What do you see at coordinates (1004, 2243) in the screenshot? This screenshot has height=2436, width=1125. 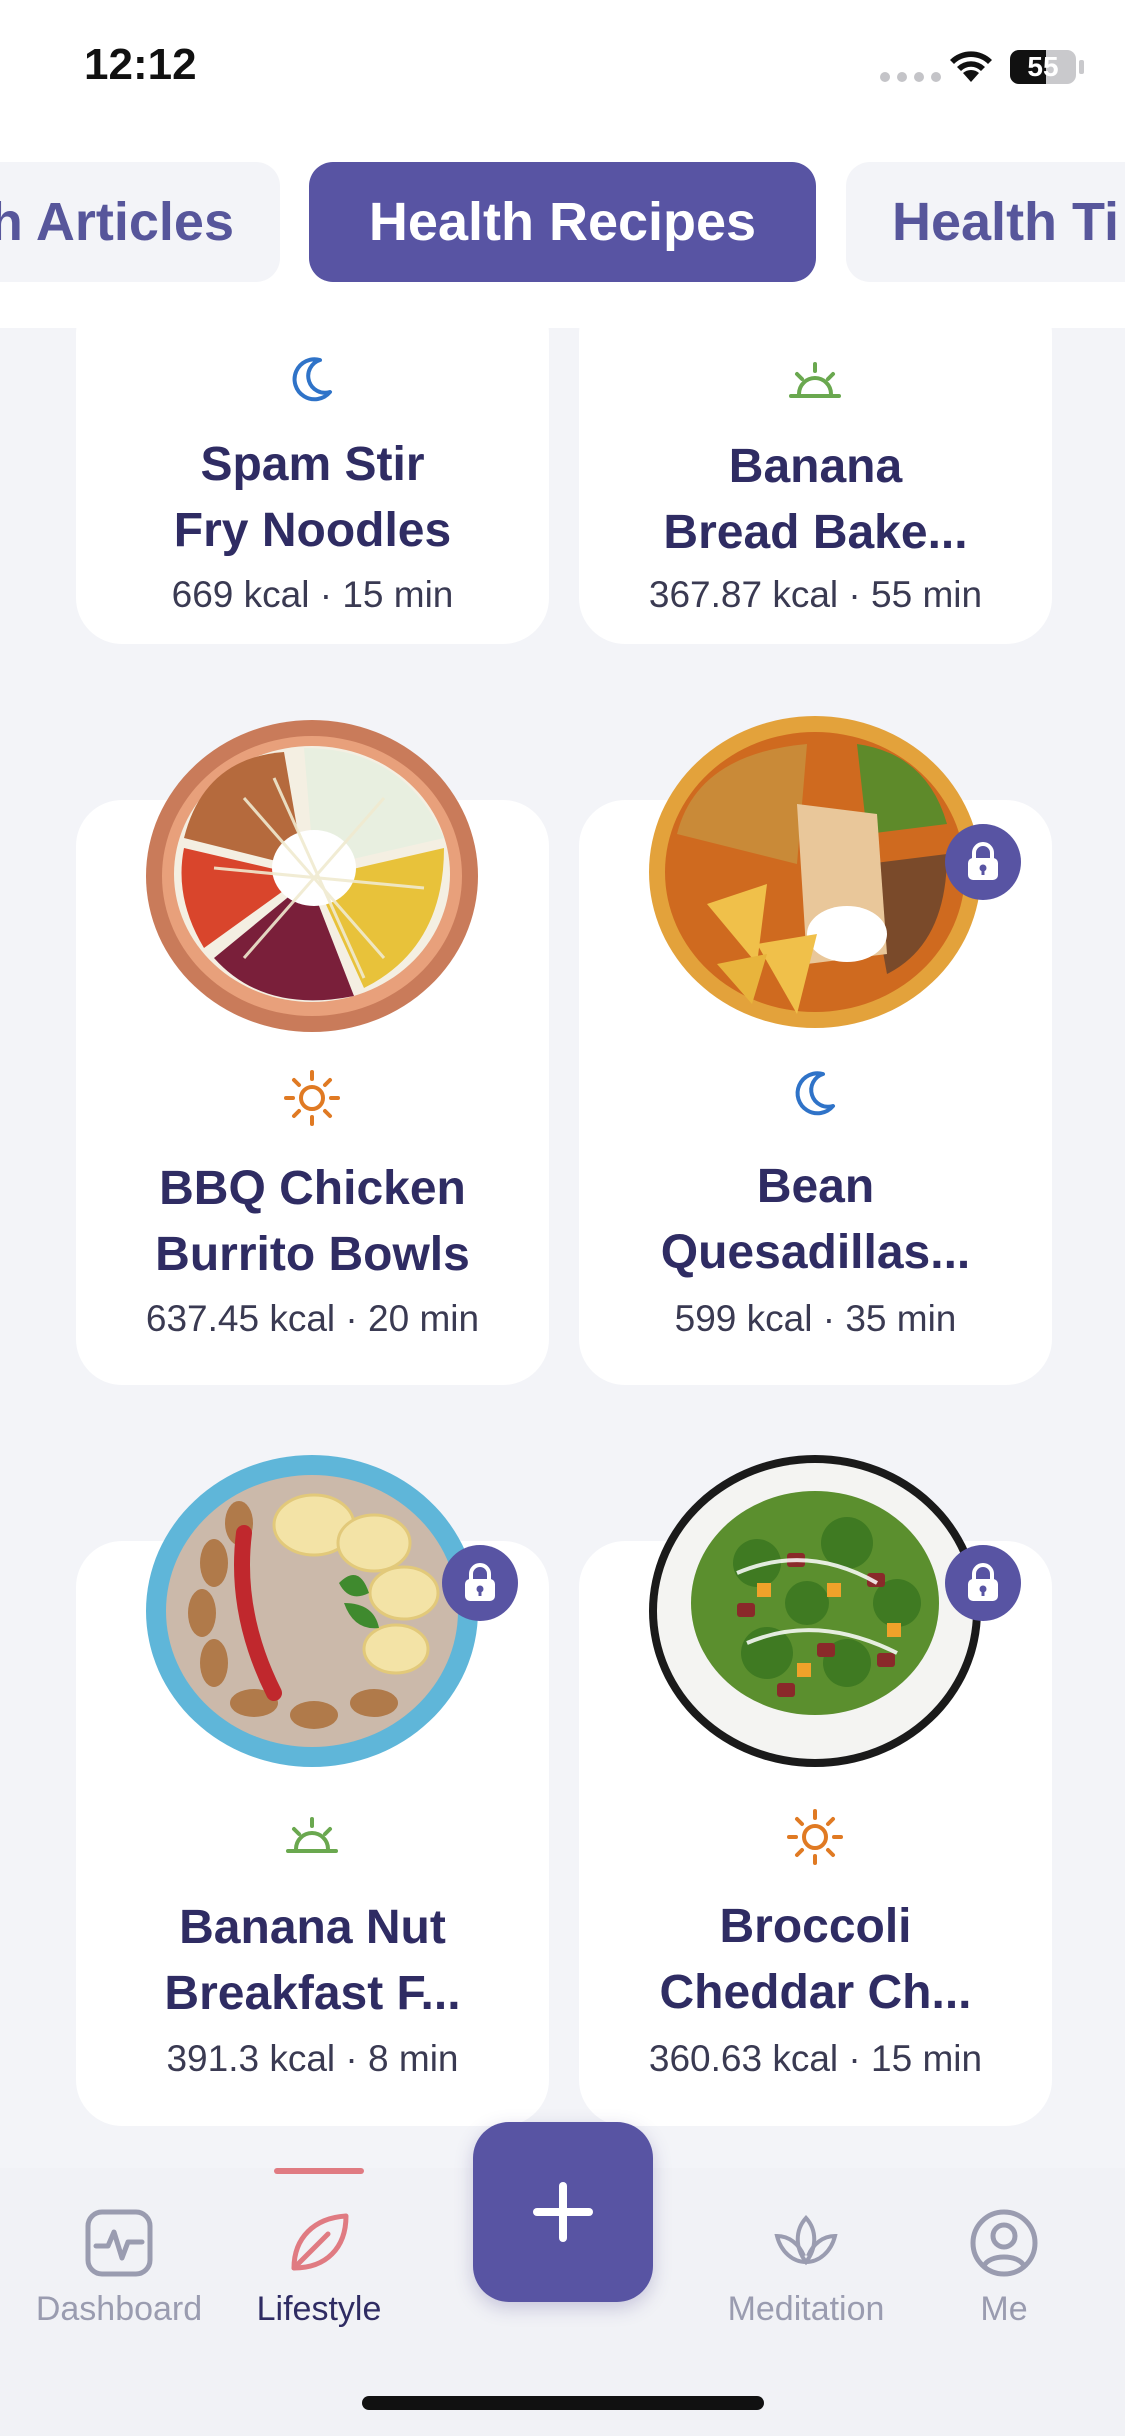 I see `user-icon` at bounding box center [1004, 2243].